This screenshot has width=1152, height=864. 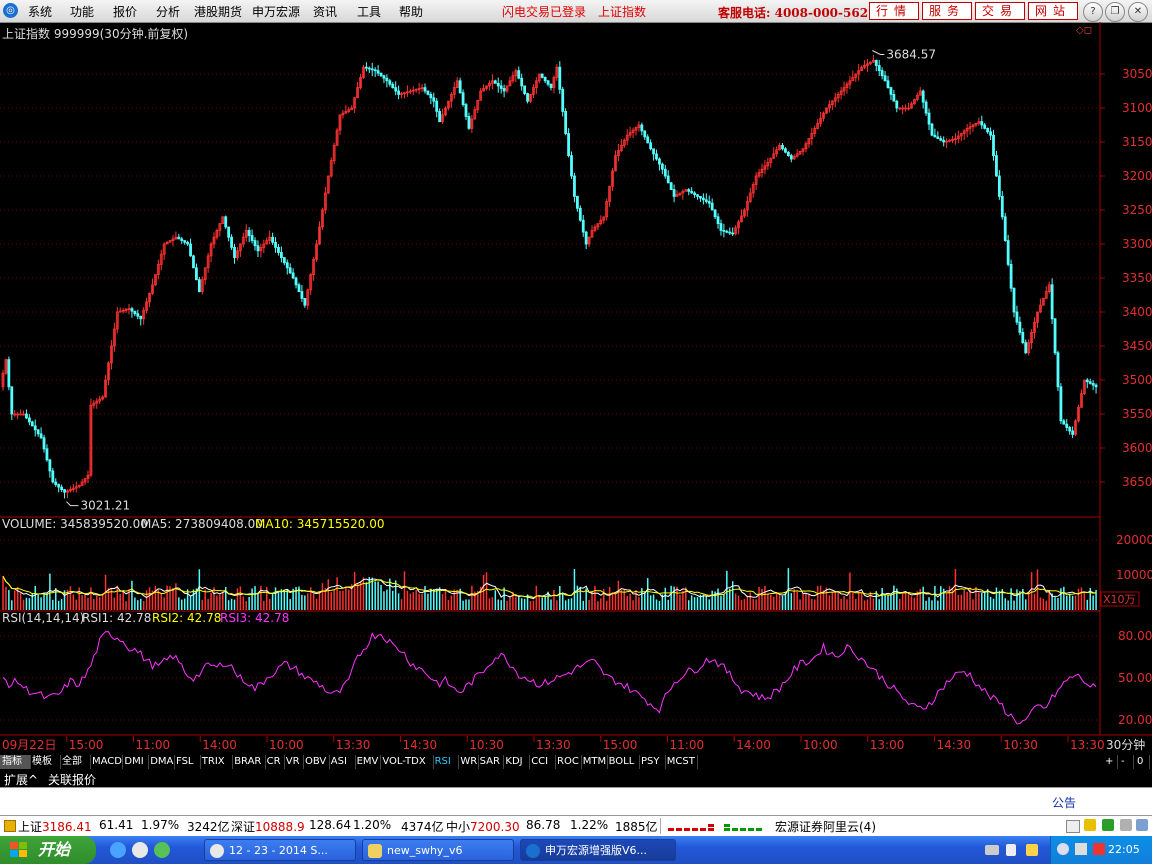 What do you see at coordinates (1108, 825) in the screenshot?
I see `signal-tray-icon` at bounding box center [1108, 825].